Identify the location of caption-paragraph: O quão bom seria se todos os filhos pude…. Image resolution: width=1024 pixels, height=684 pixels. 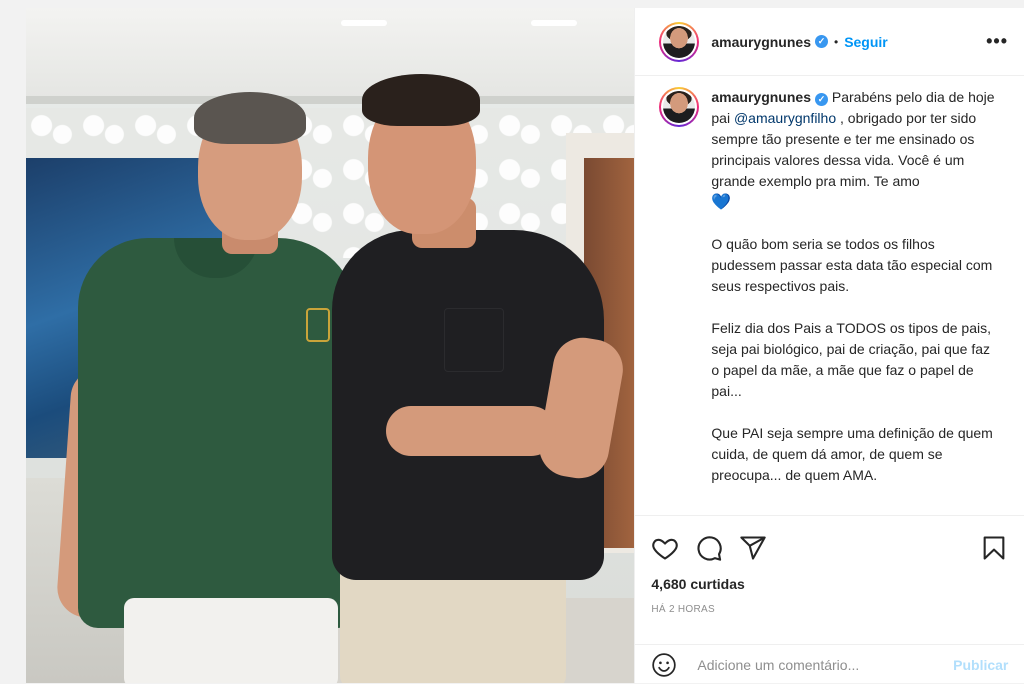
(852, 265).